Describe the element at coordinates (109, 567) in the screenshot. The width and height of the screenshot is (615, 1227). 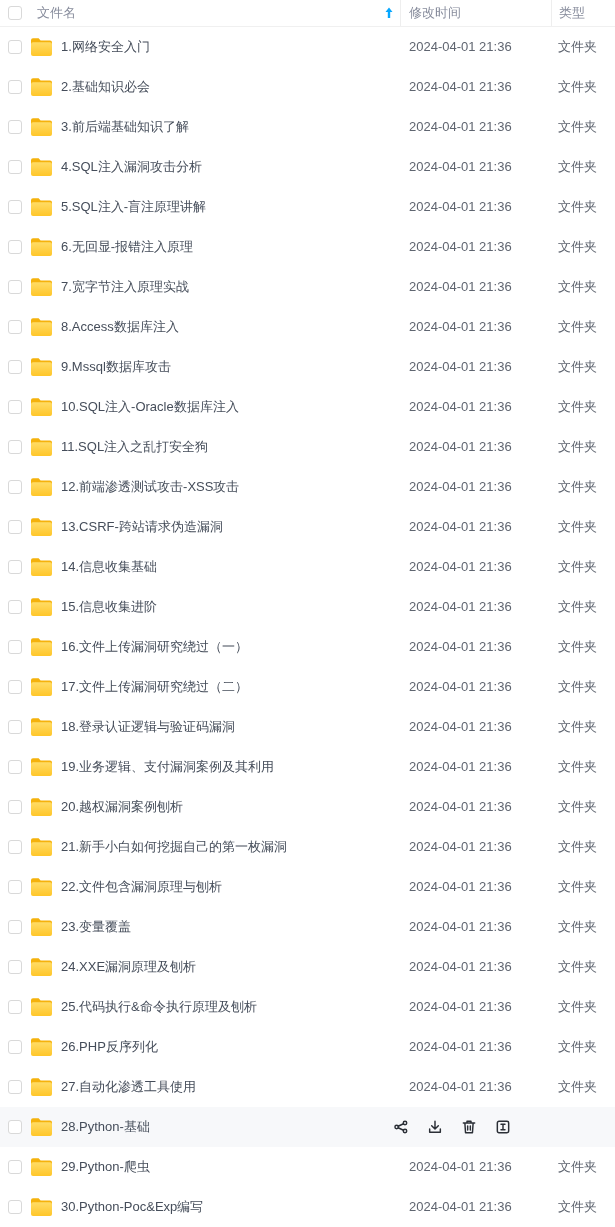
I see `file-name: 14.信息收集基础` at that location.